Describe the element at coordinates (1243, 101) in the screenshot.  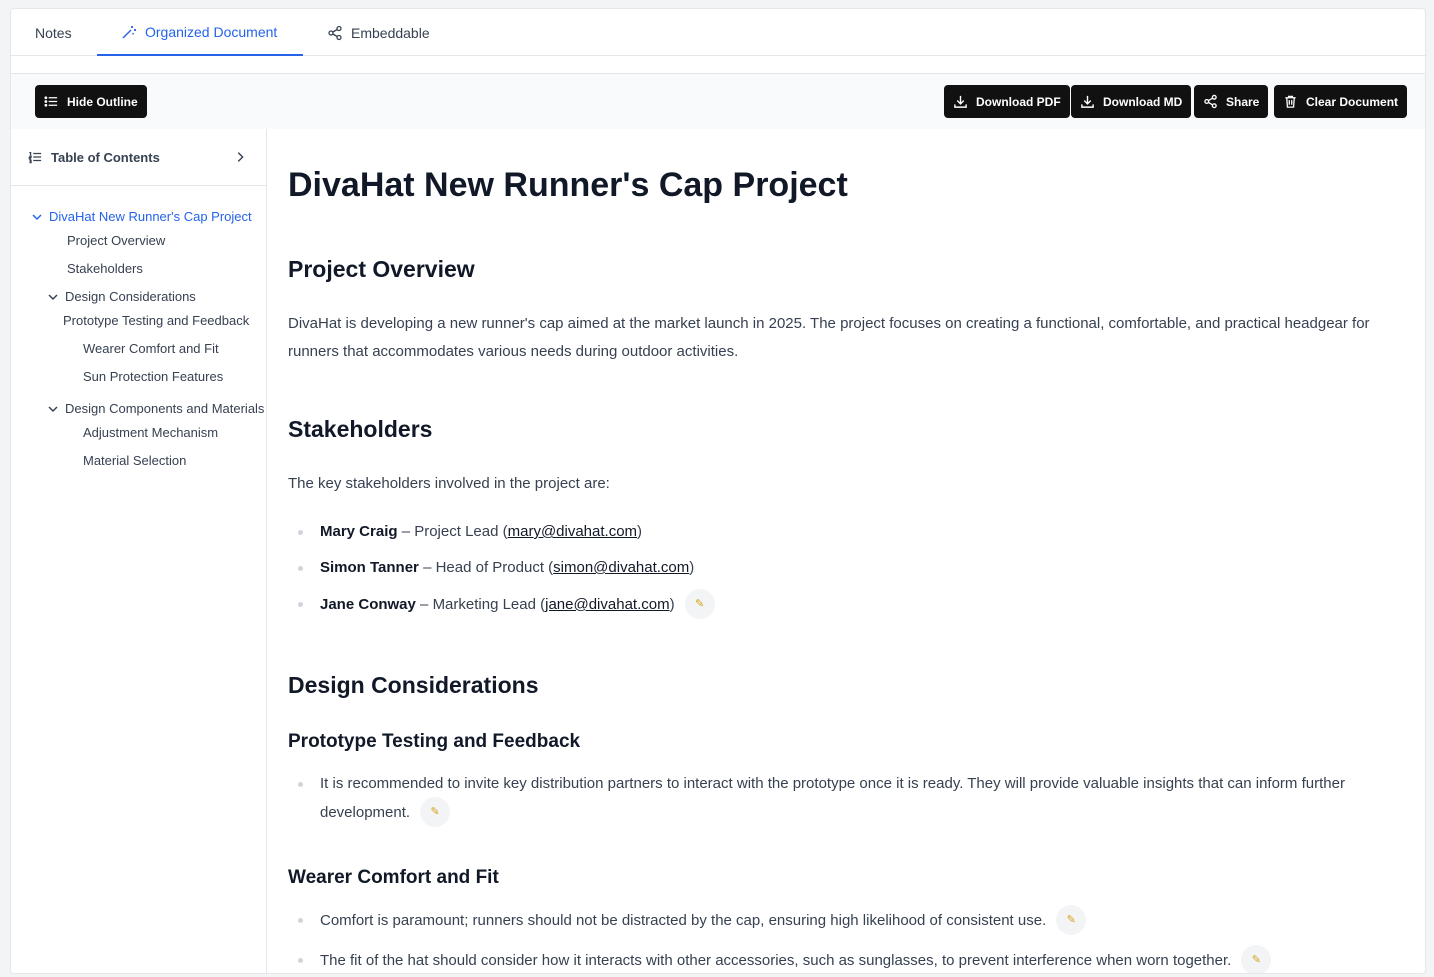
I see `share-label: Share` at that location.